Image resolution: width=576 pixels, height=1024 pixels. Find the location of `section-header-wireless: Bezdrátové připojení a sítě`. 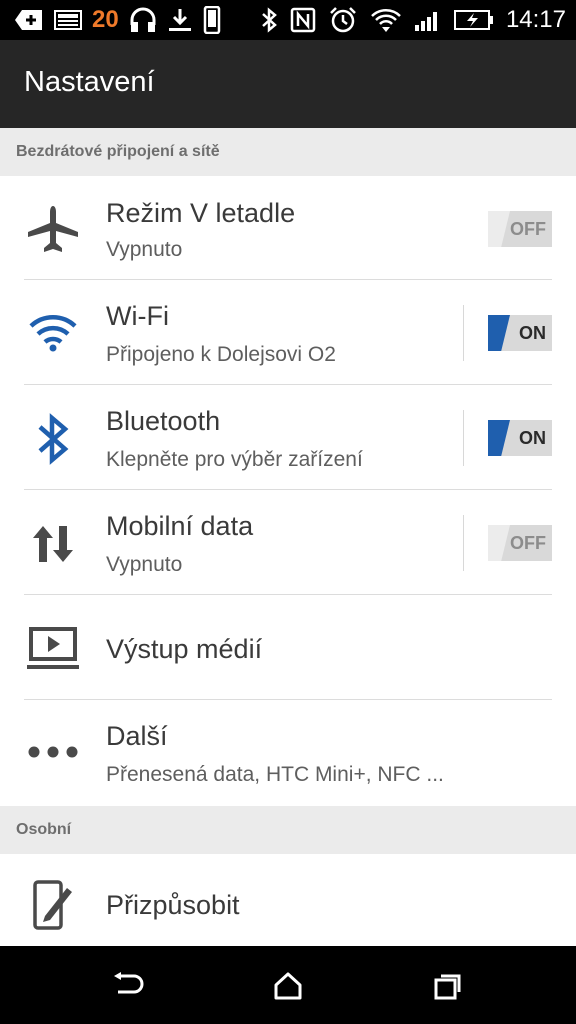

section-header-wireless: Bezdrátové připojení a sítě is located at coordinates (288, 152).